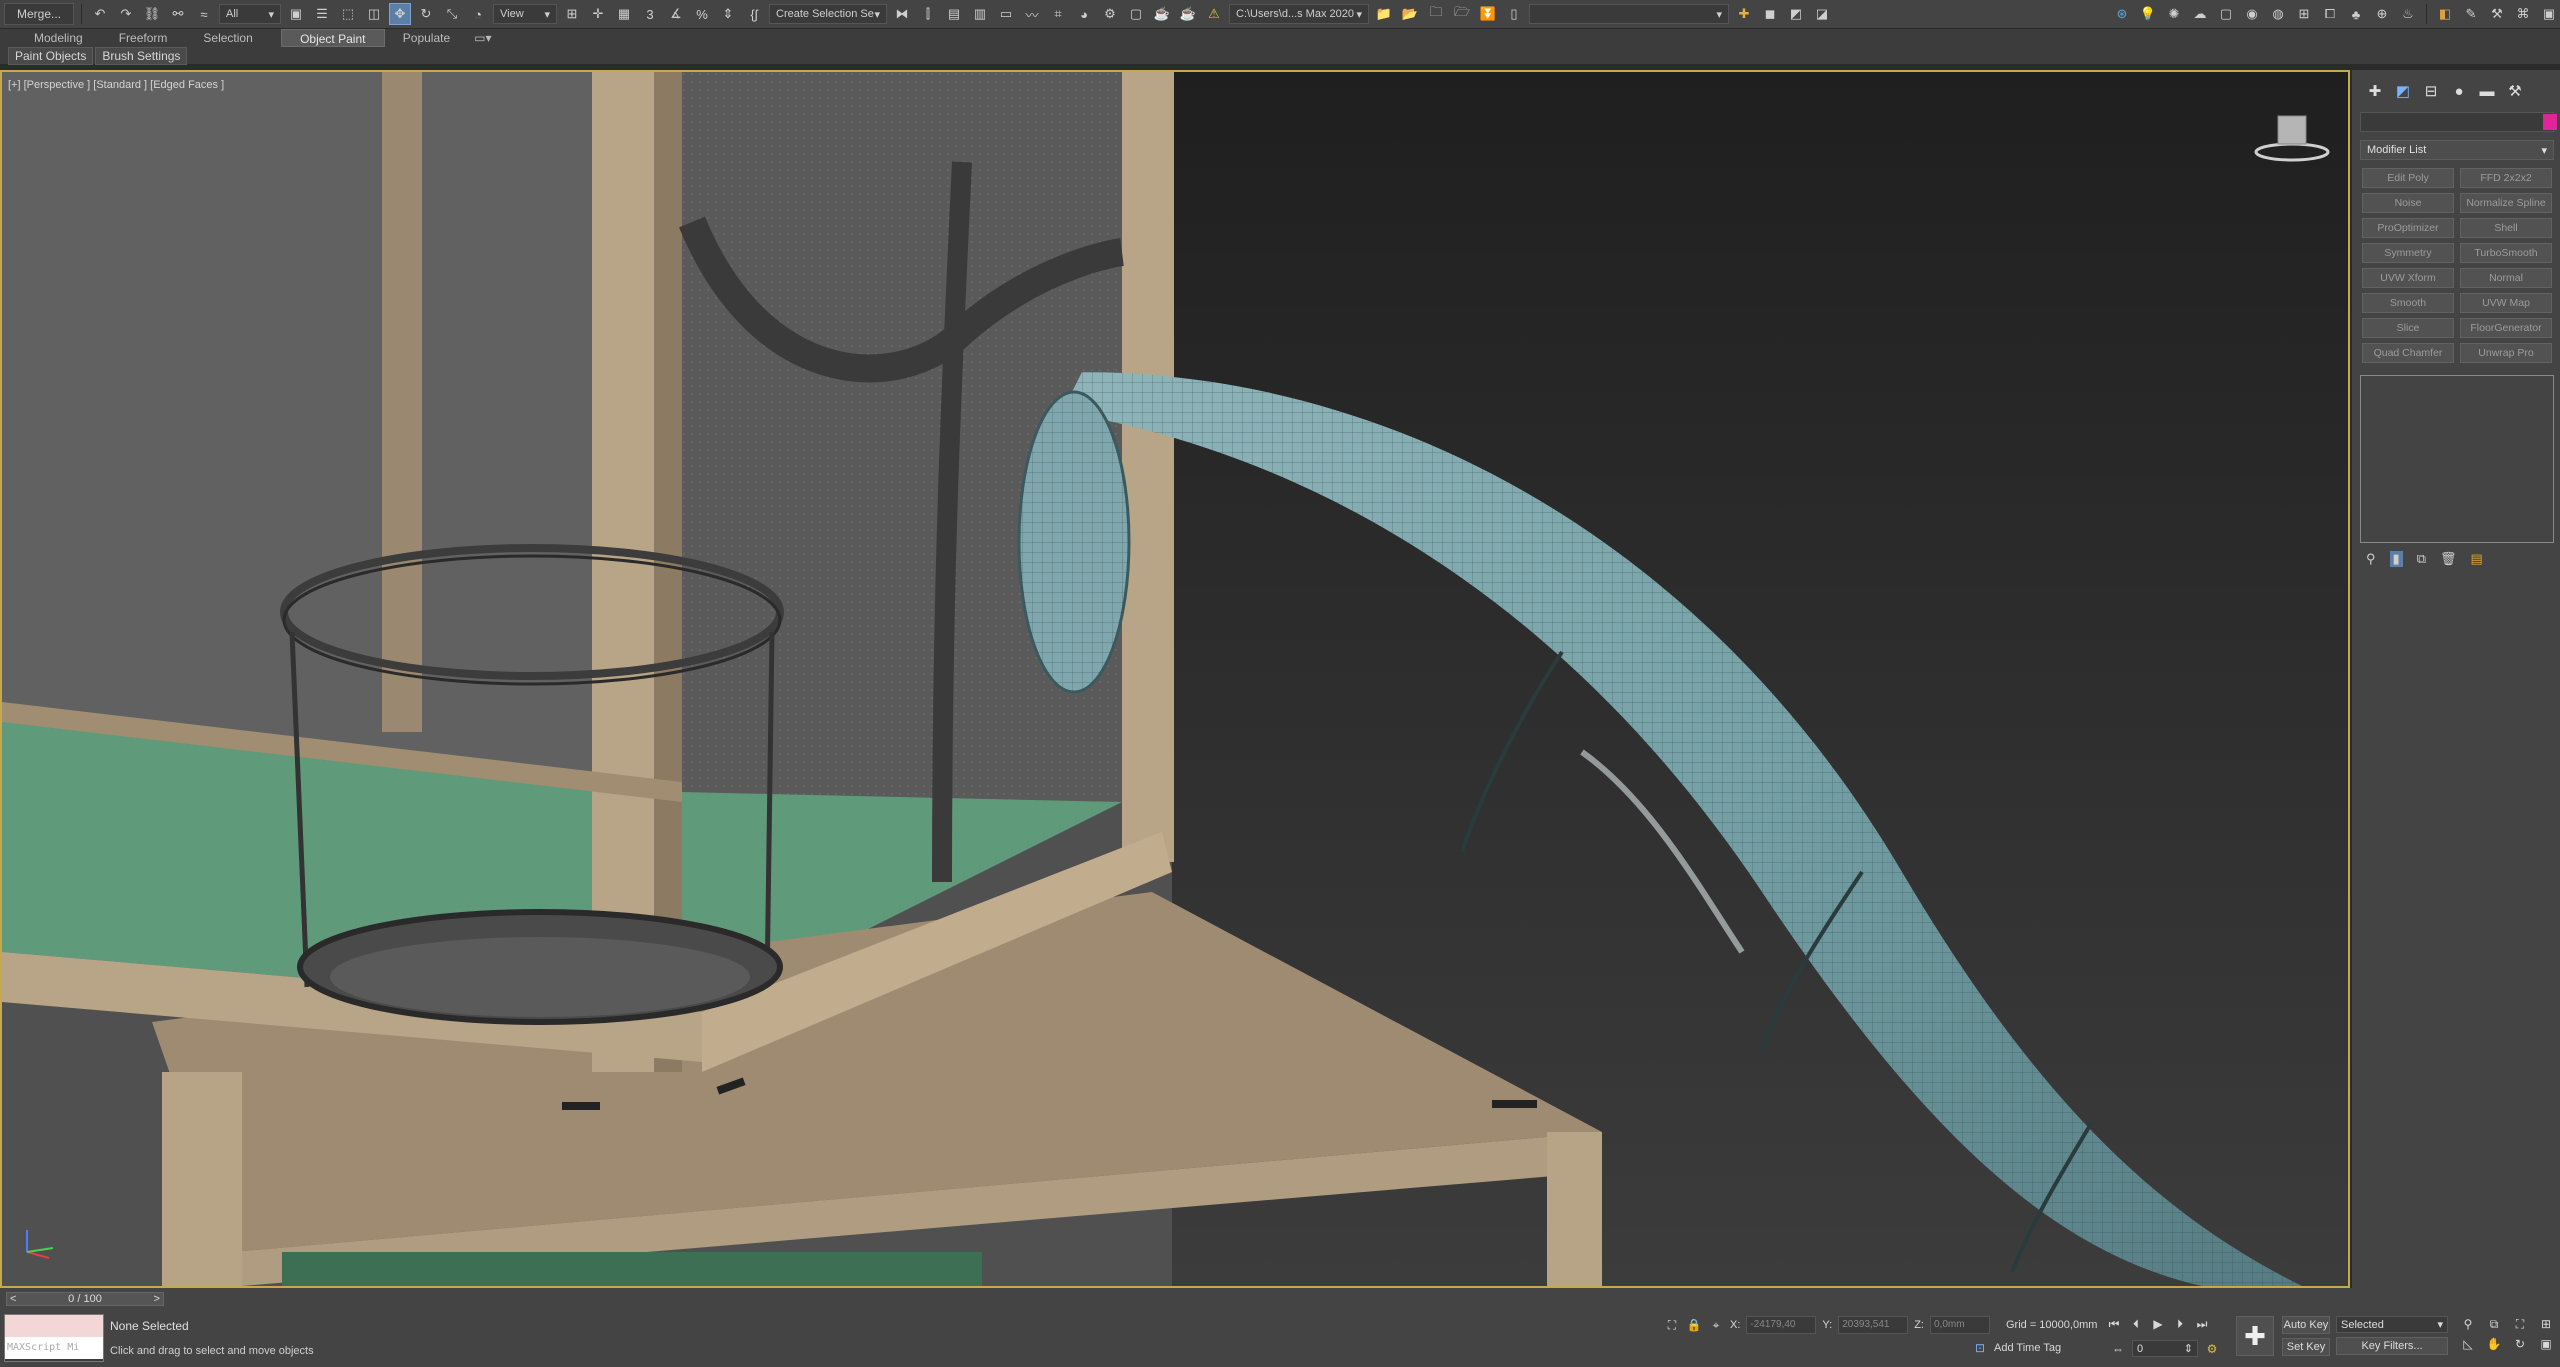 This screenshot has width=2560, height=1367. What do you see at coordinates (676, 14) in the screenshot?
I see `angle-snap-icon: ∡` at bounding box center [676, 14].